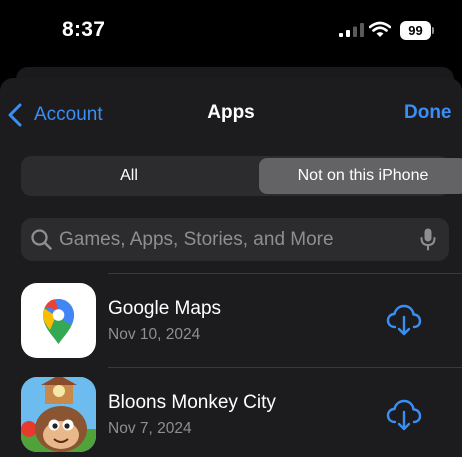 The image size is (462, 457). What do you see at coordinates (58, 320) in the screenshot?
I see `google-maps-app-icon` at bounding box center [58, 320].